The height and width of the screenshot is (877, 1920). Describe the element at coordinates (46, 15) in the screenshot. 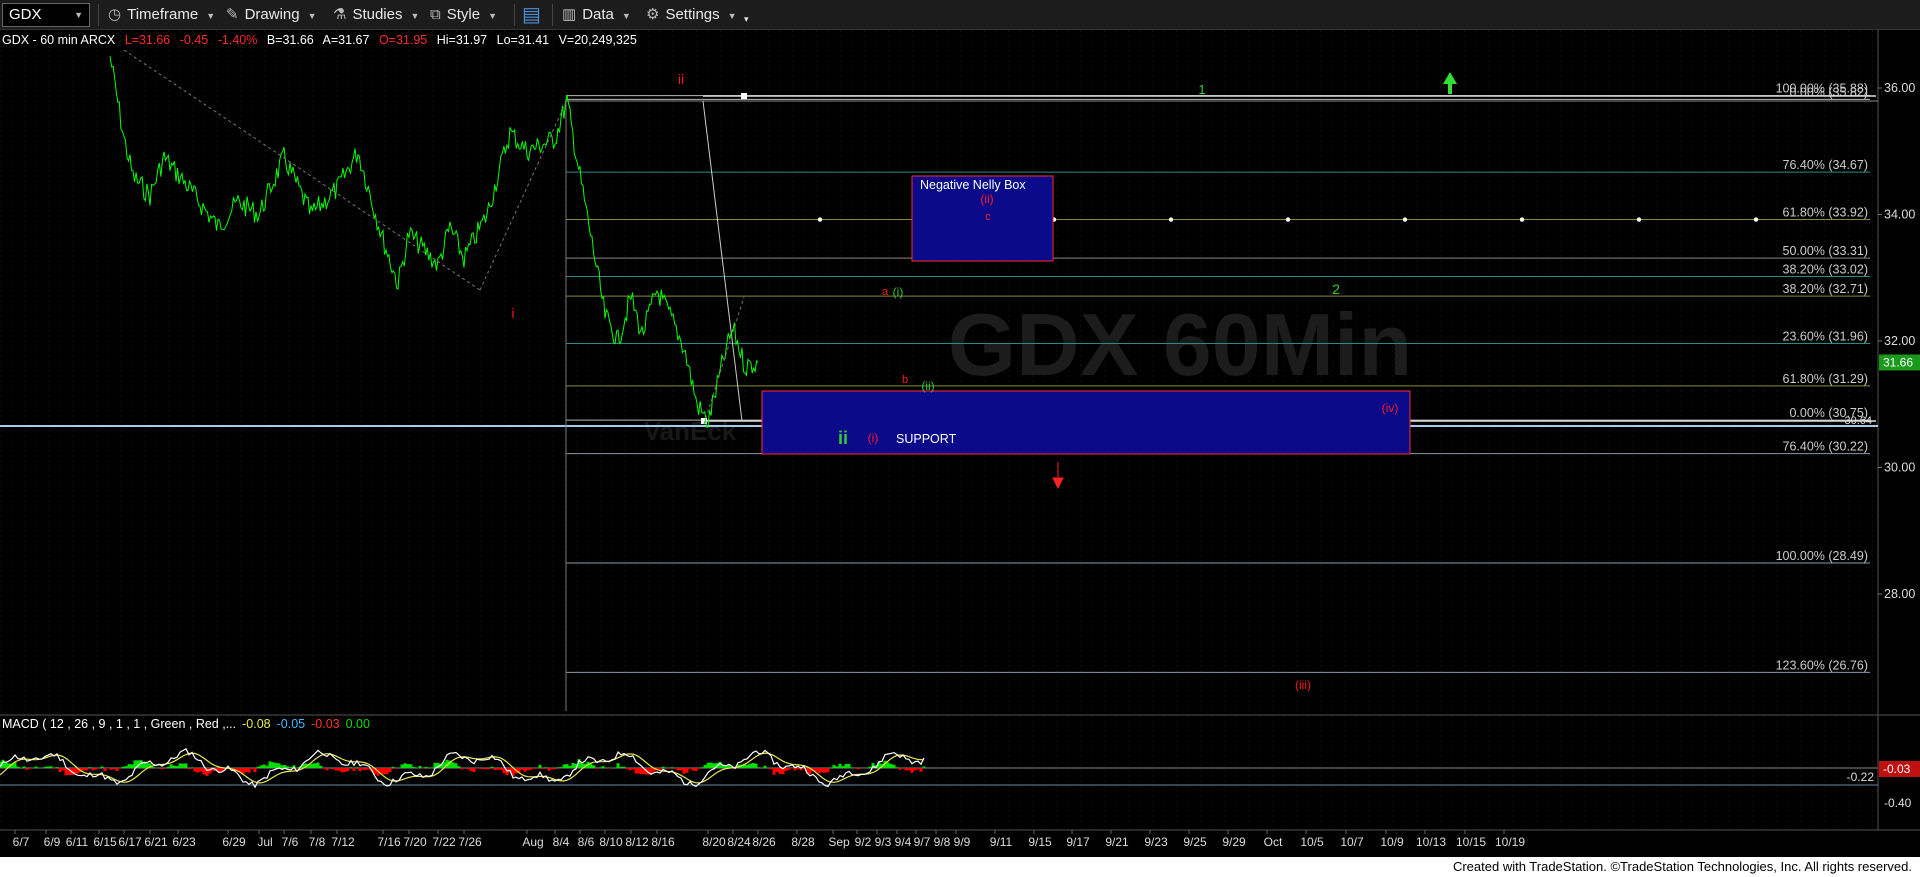

I see `symbol-input: GDX ▼` at that location.